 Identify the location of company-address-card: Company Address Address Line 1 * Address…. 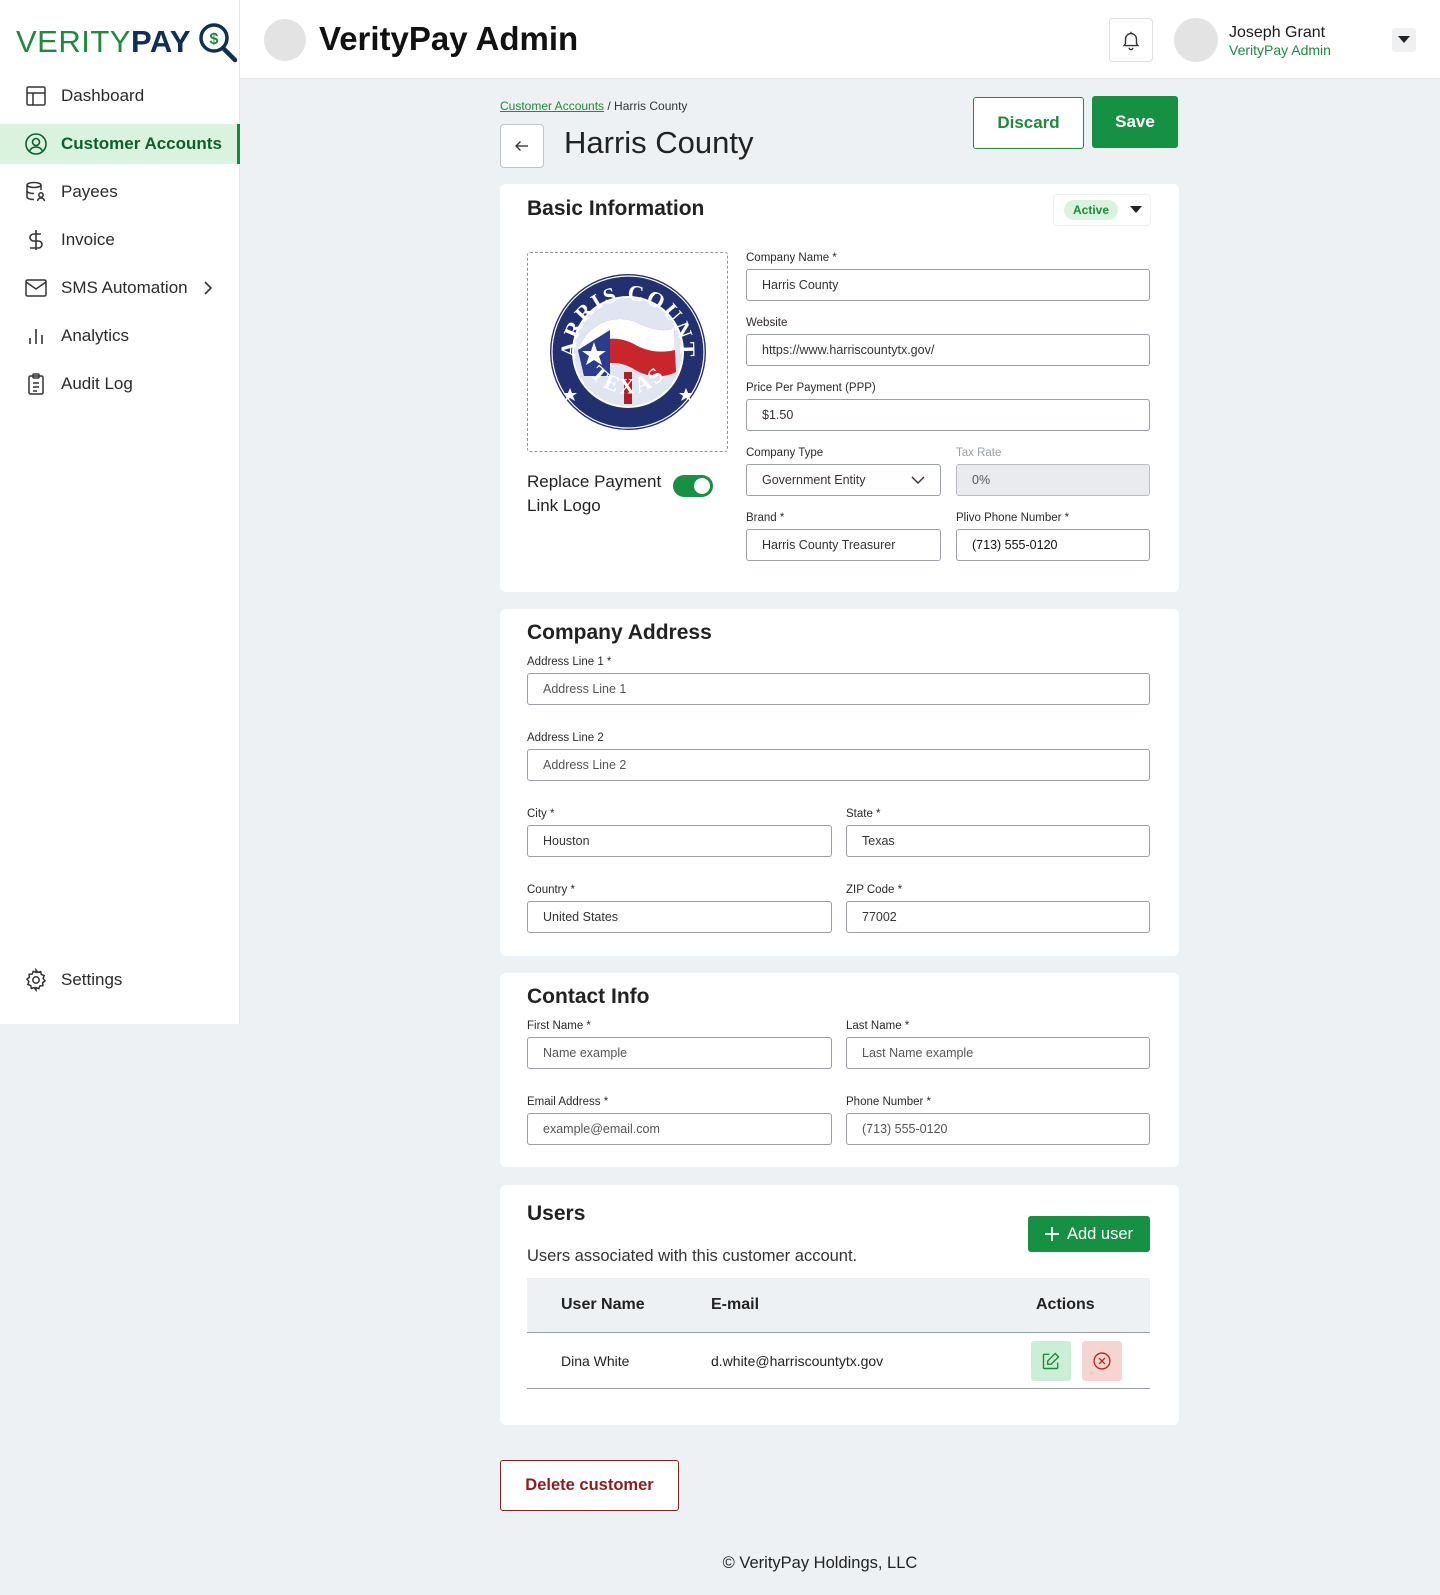
(839, 782).